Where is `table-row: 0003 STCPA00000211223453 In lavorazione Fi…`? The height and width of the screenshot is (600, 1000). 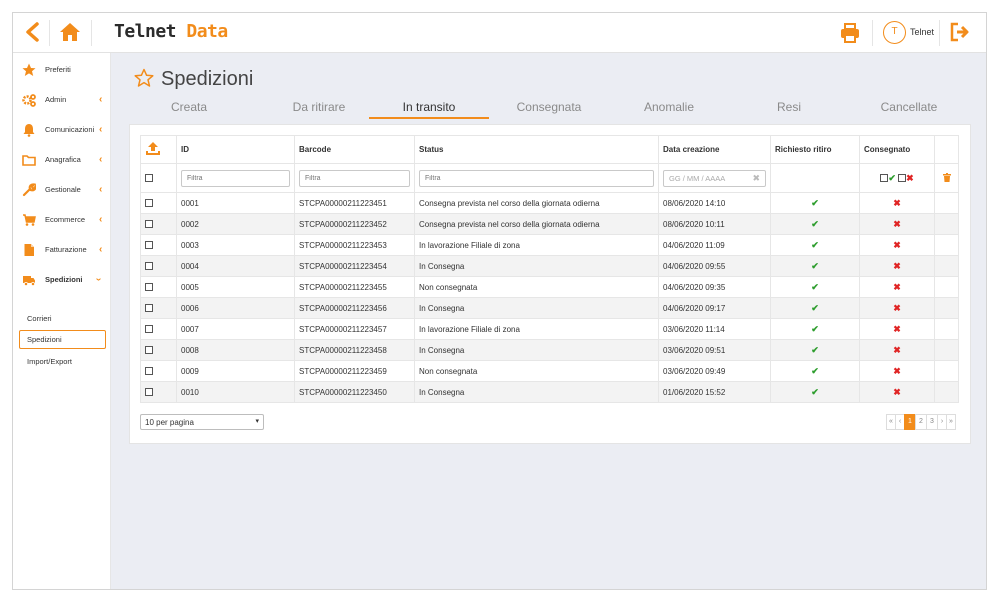 table-row: 0003 STCPA00000211223453 In lavorazione Fi… is located at coordinates (549, 245).